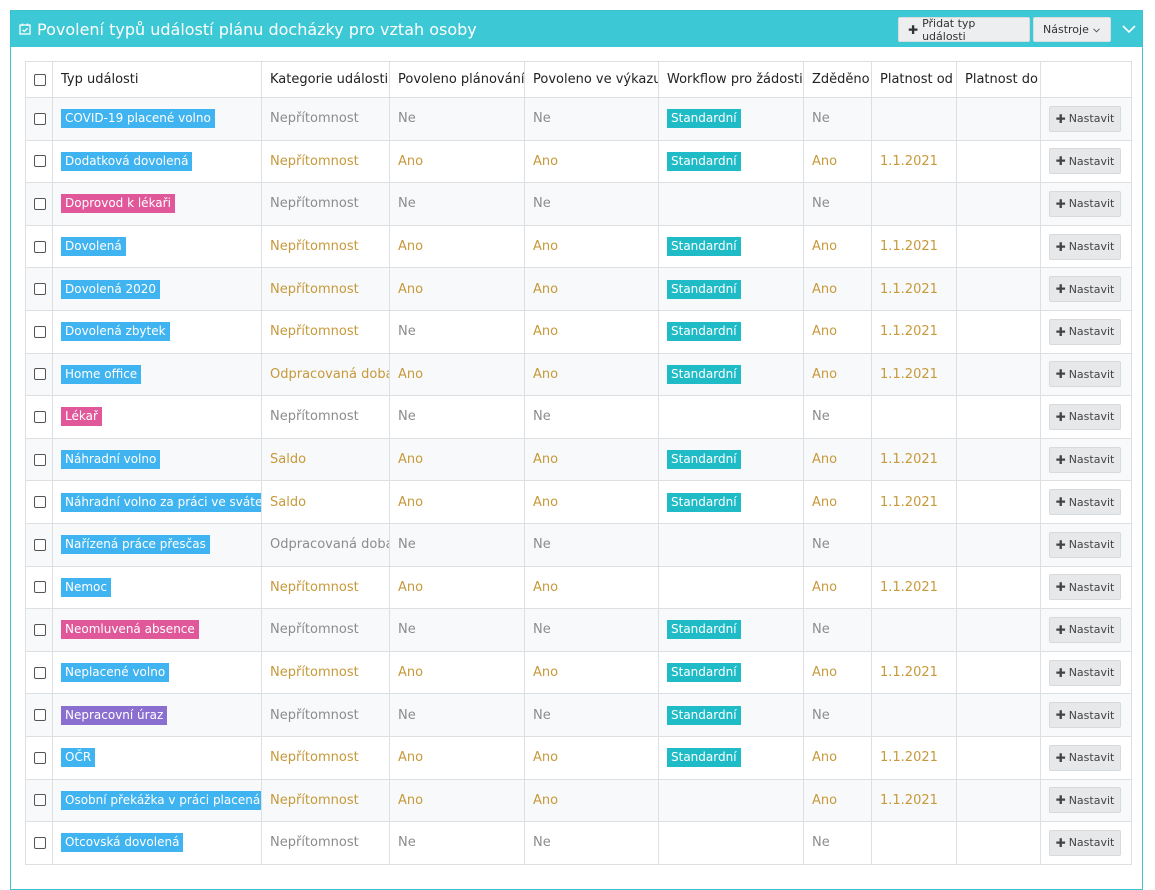 The height and width of the screenshot is (890, 1155). What do you see at coordinates (101, 374) in the screenshot?
I see `event-type-tag: Home office` at bounding box center [101, 374].